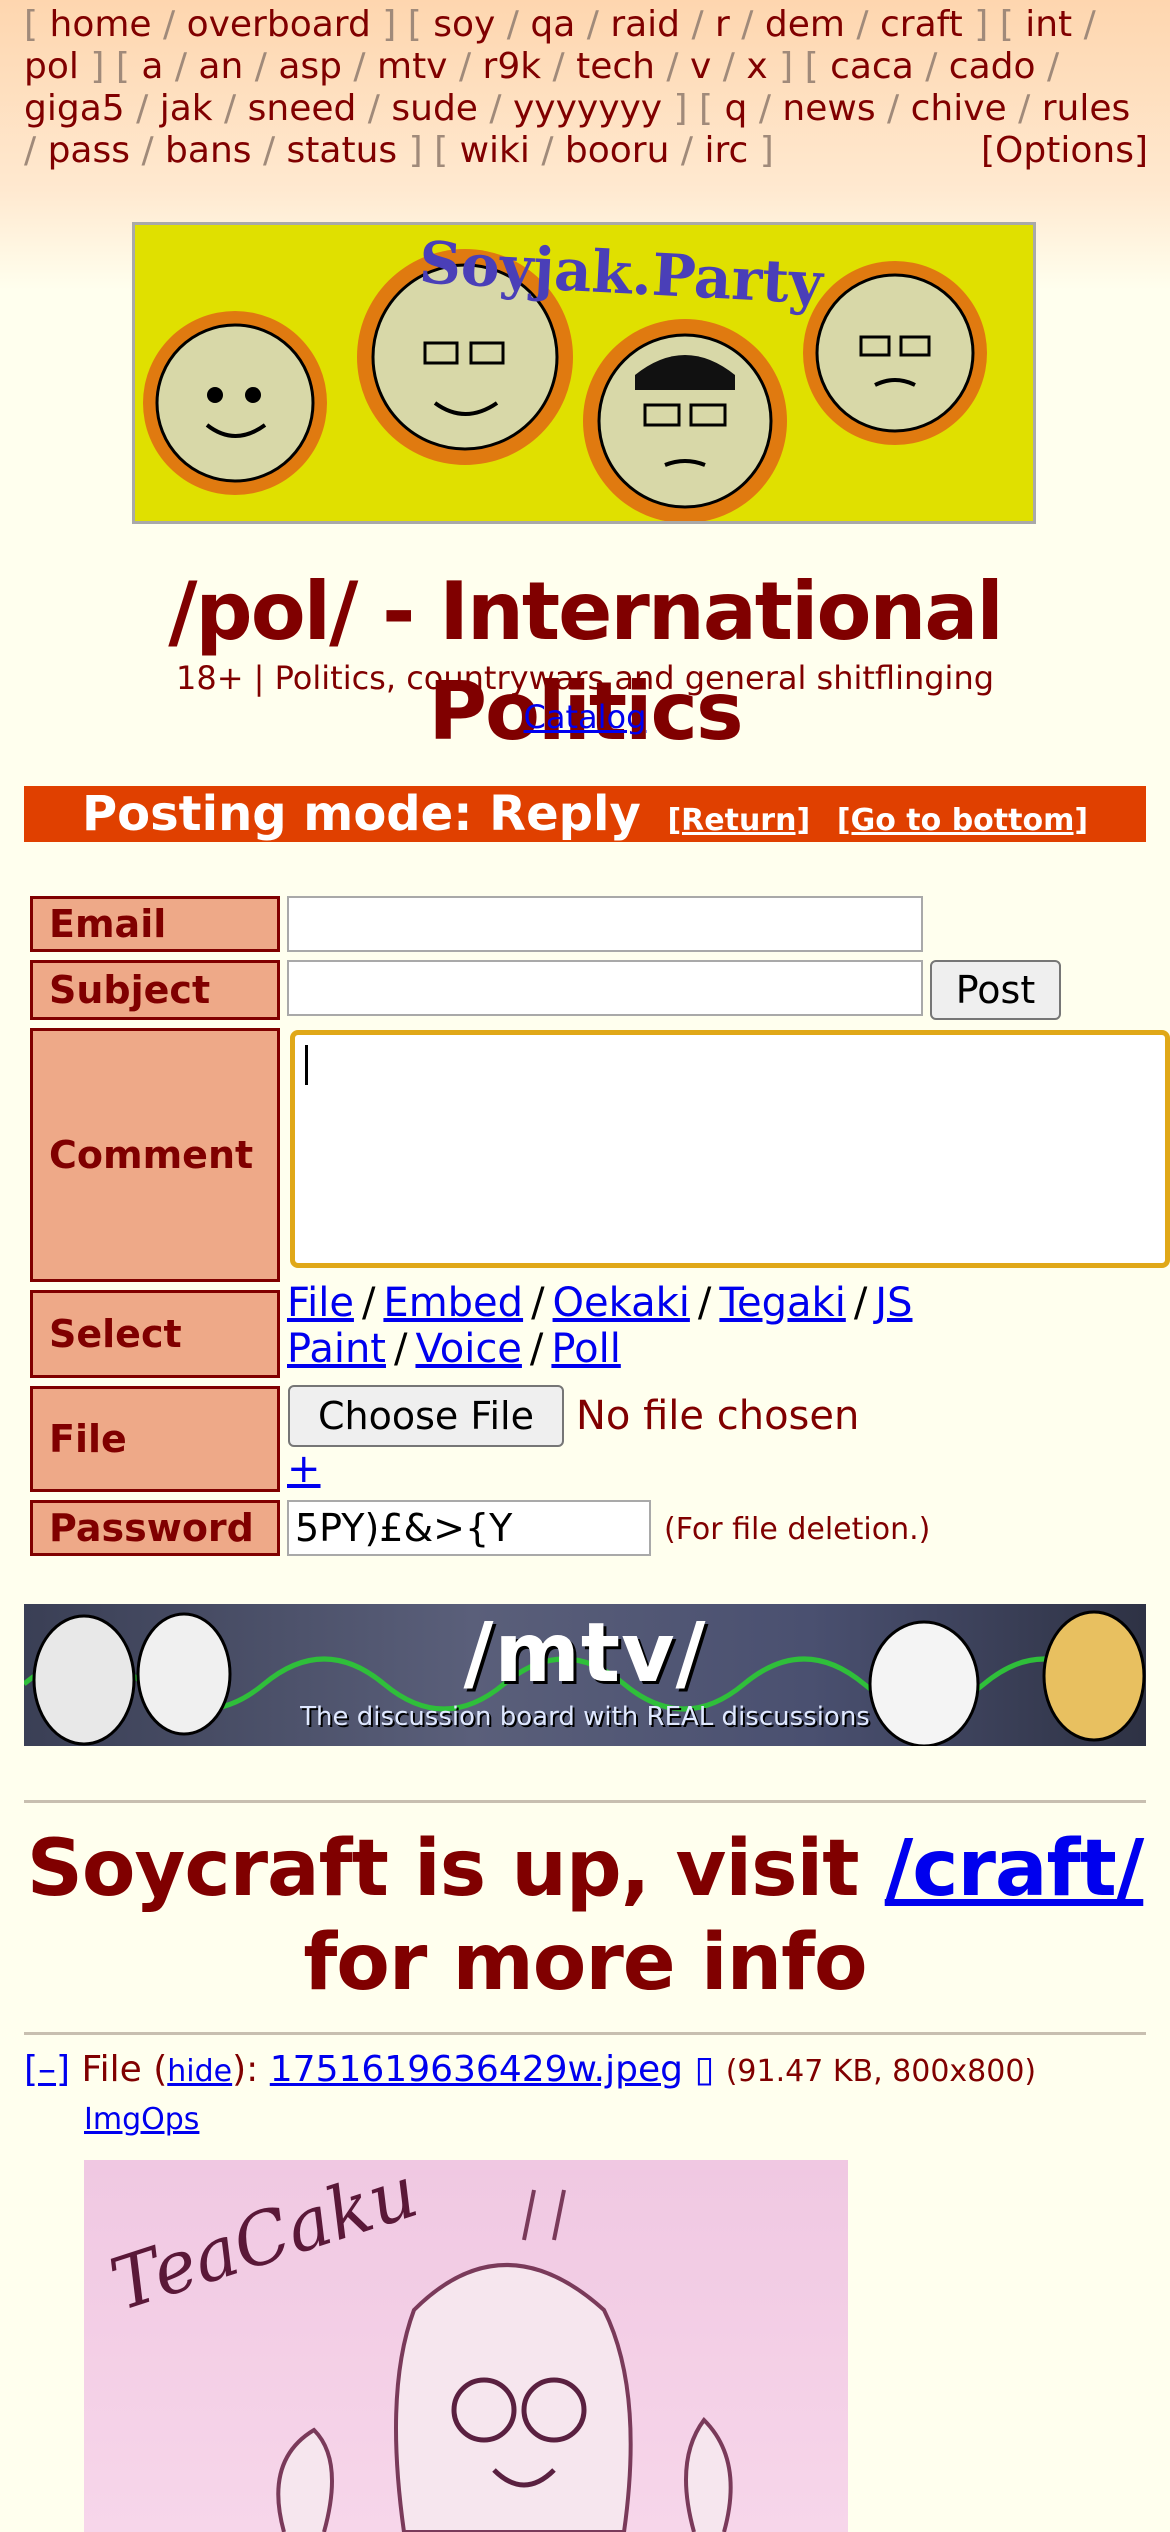 This screenshot has height=2532, width=1170. What do you see at coordinates (512, 66) in the screenshot?
I see `nav-link-r9k: r9k` at bounding box center [512, 66].